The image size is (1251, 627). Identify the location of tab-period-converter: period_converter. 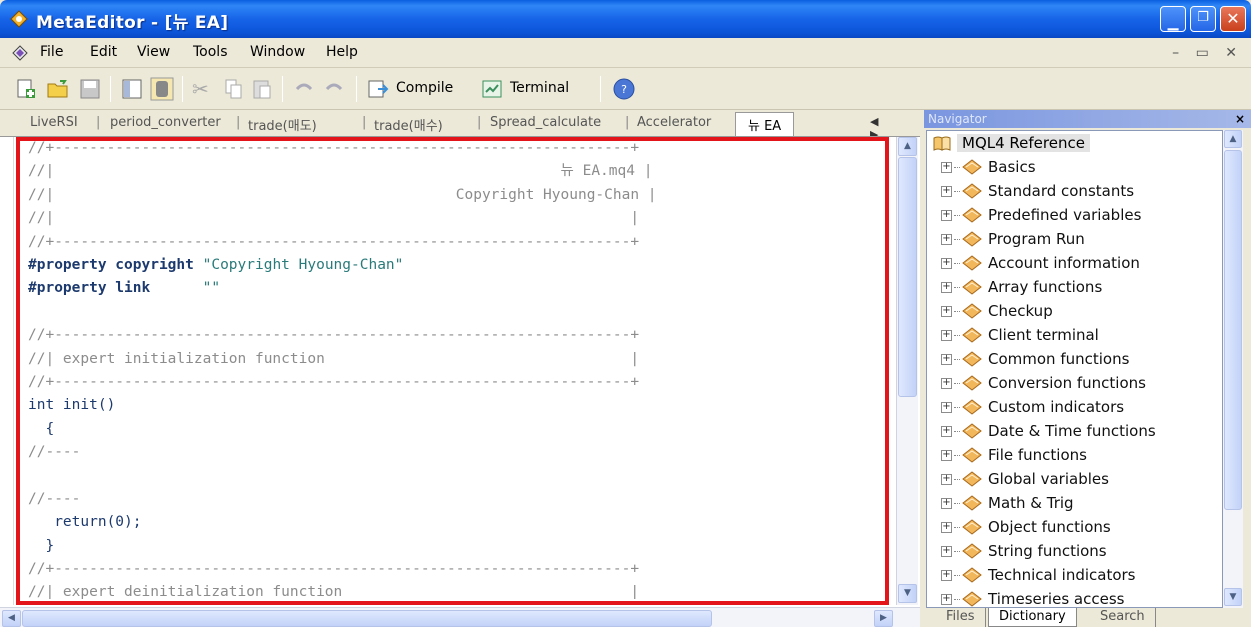
(165, 122).